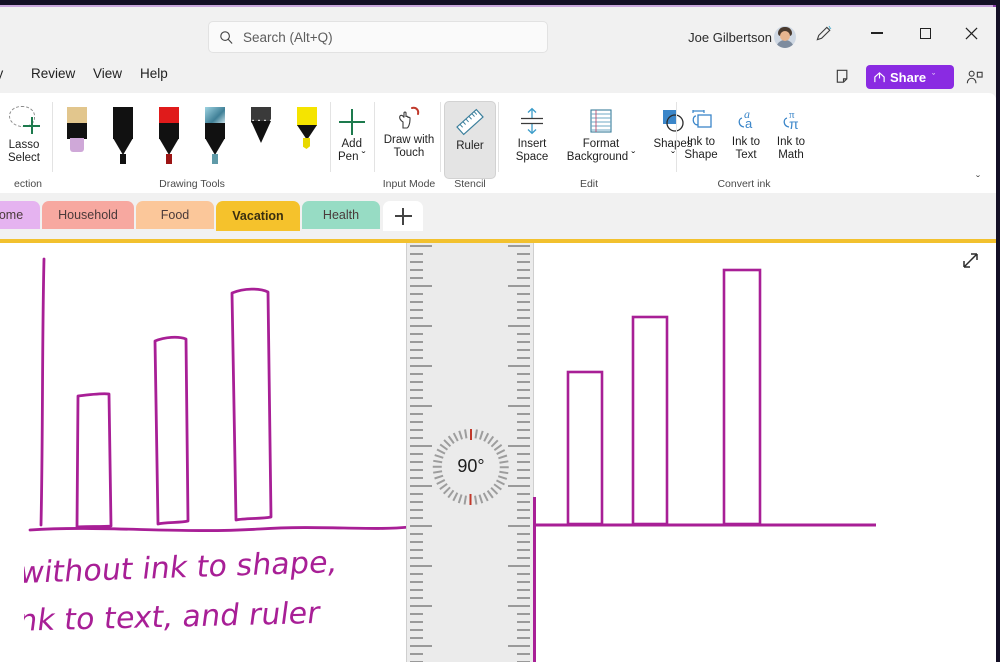  I want to click on ink-to-text-label: Ink to Text, so click(746, 149).